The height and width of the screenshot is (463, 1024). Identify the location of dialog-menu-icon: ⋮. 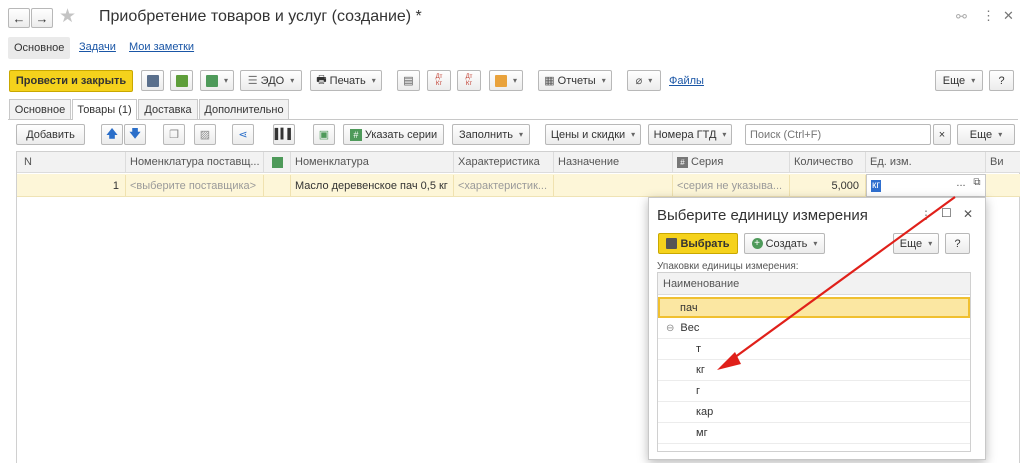
(926, 215).